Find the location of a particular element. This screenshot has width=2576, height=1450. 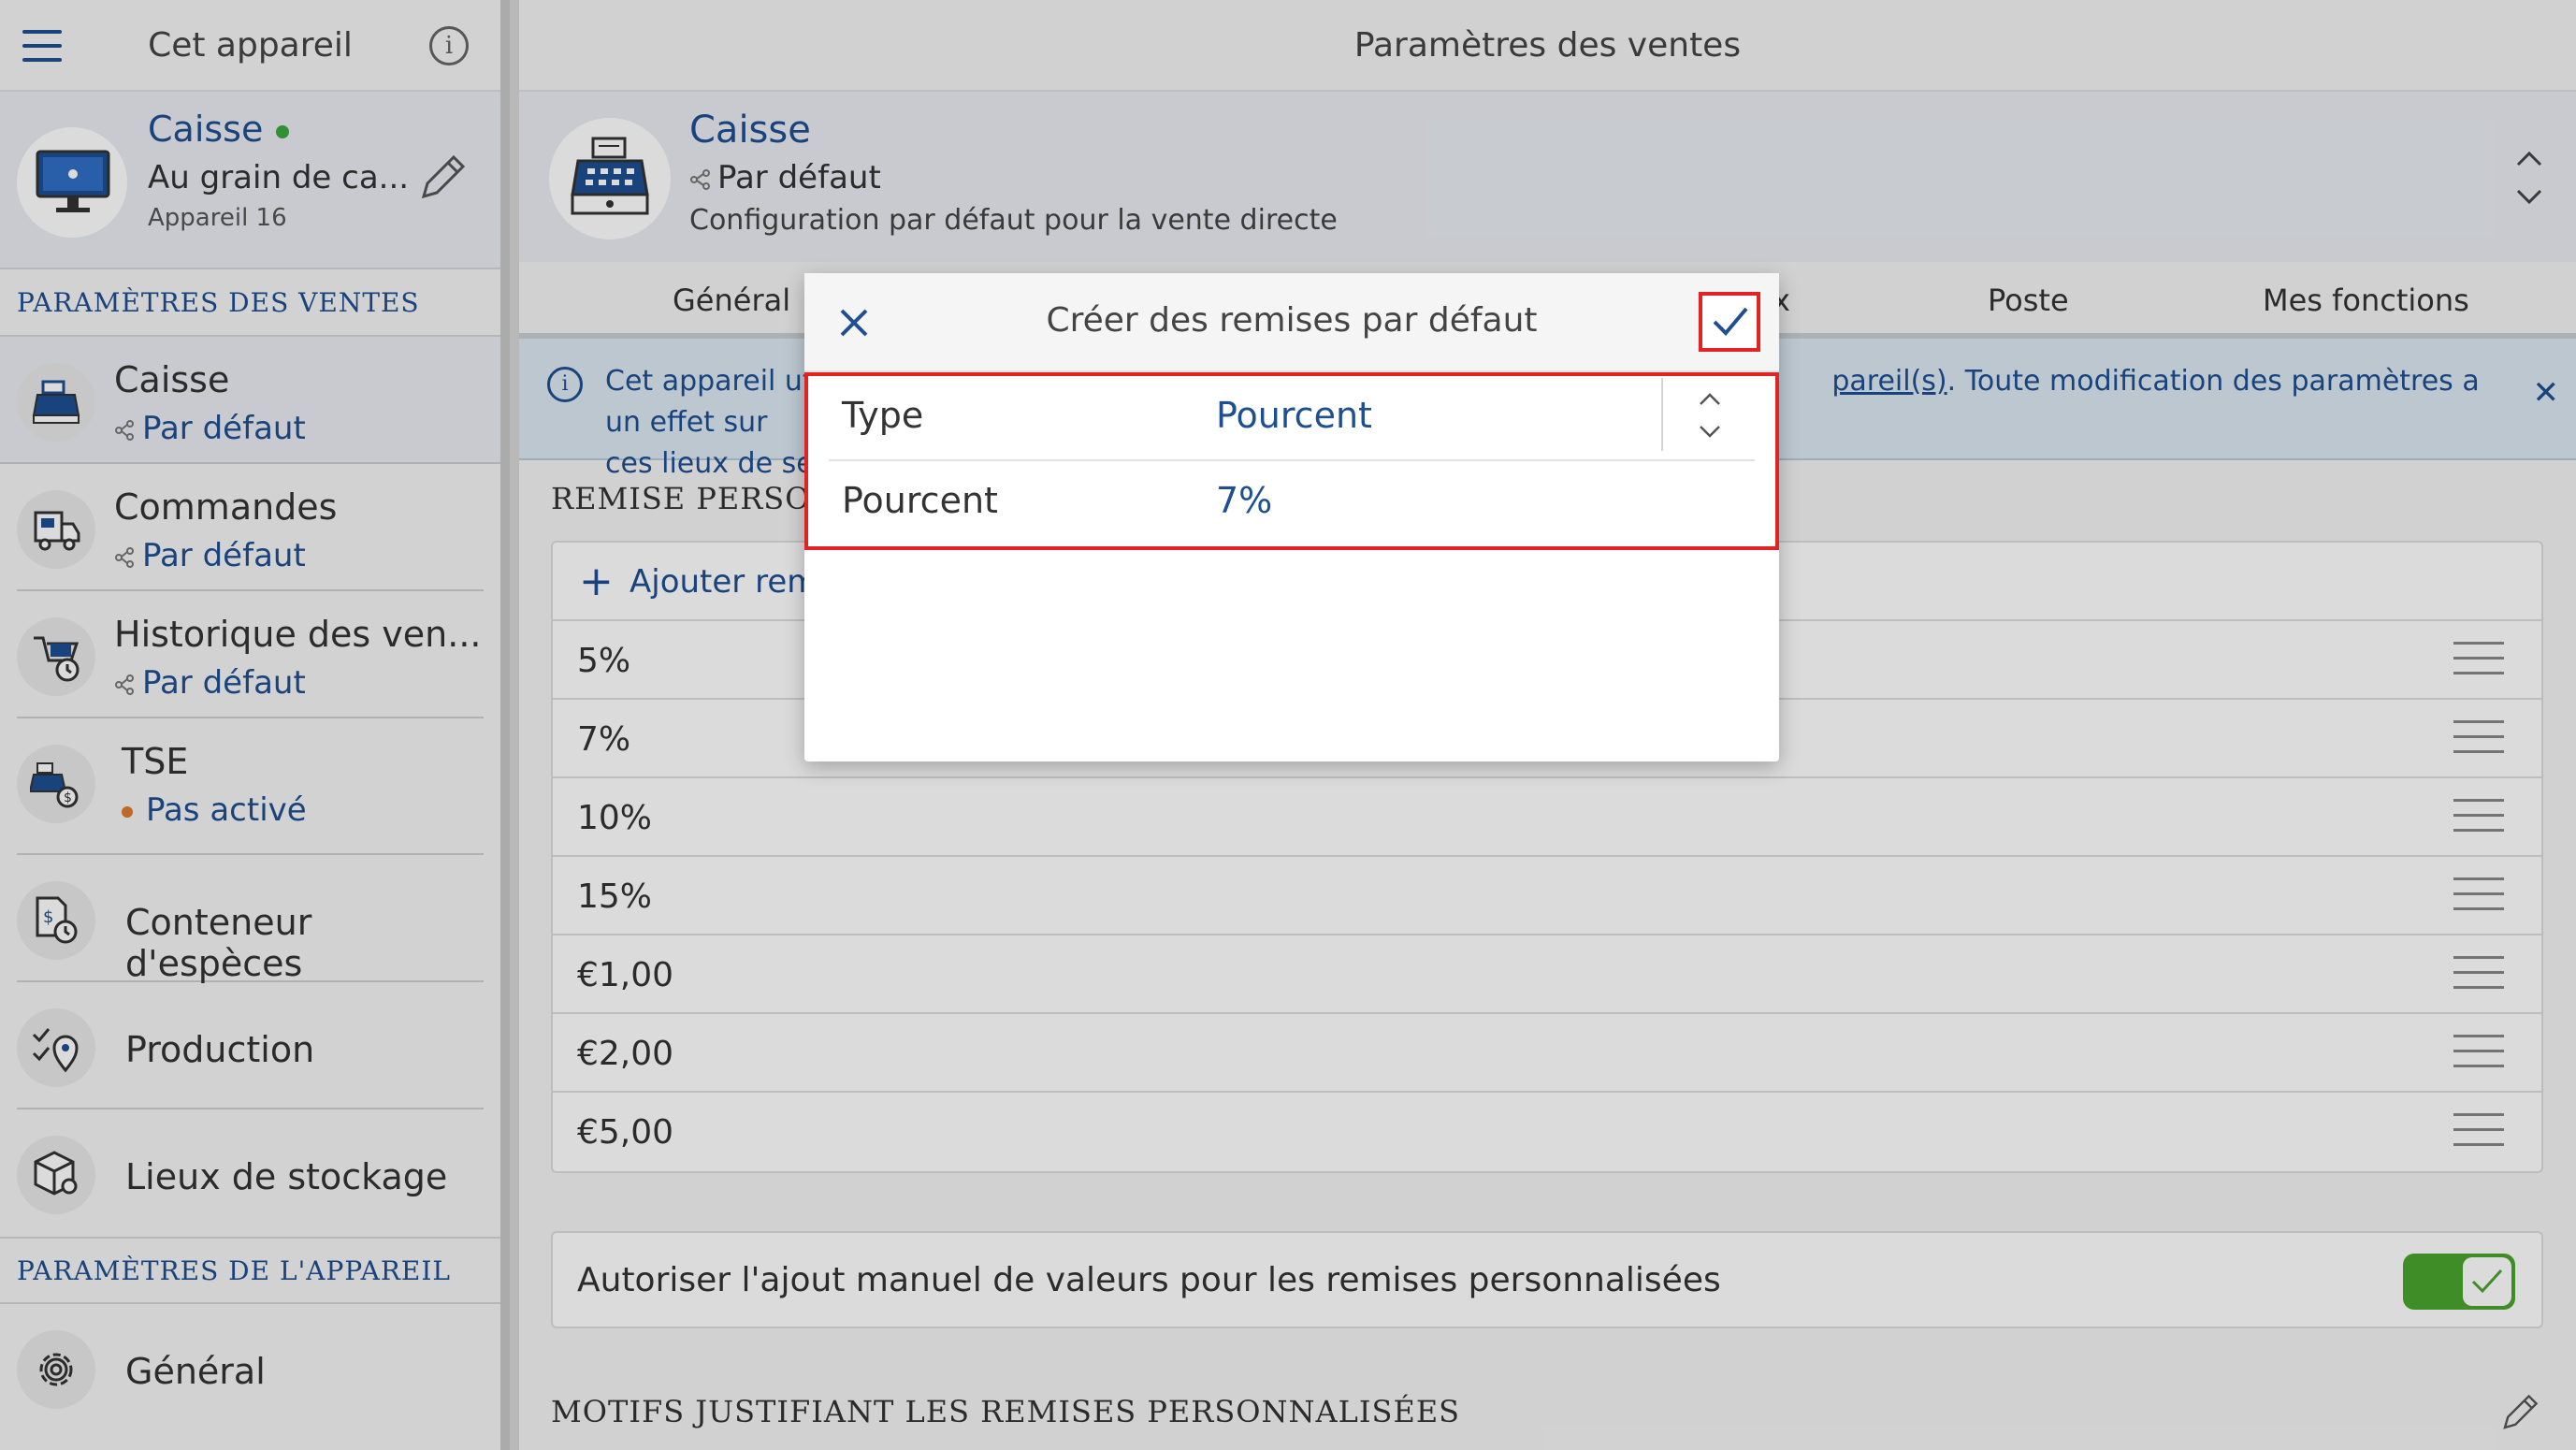

check-icon is located at coordinates (1730, 321).